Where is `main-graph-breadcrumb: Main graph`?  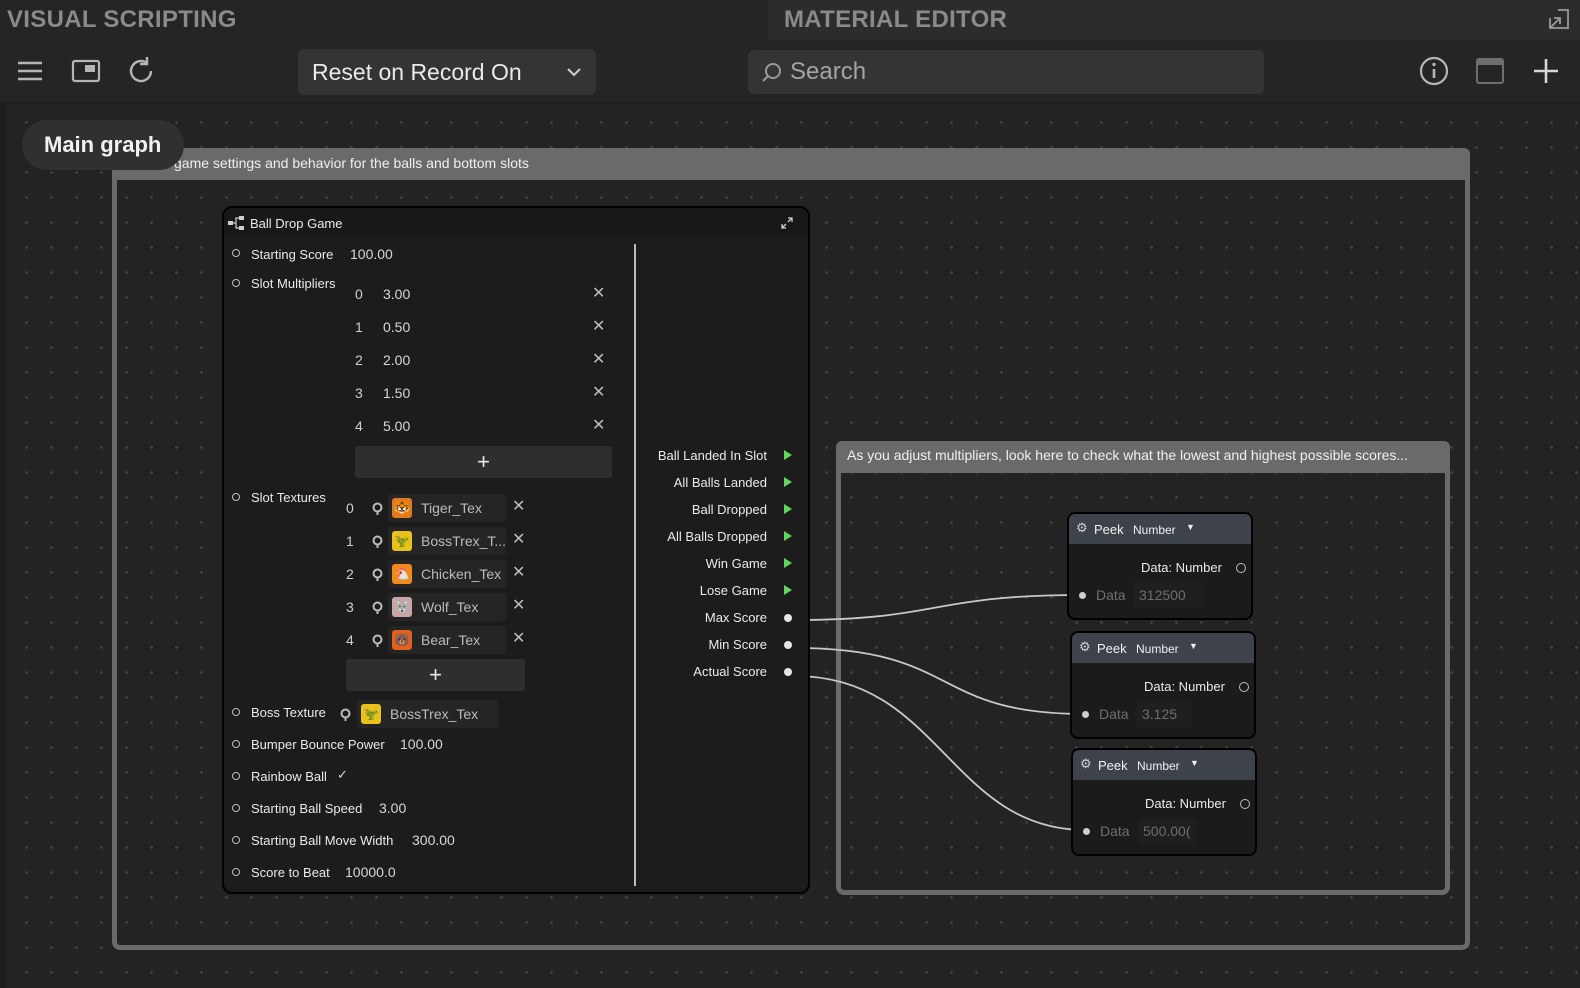 main-graph-breadcrumb: Main graph is located at coordinates (103, 145).